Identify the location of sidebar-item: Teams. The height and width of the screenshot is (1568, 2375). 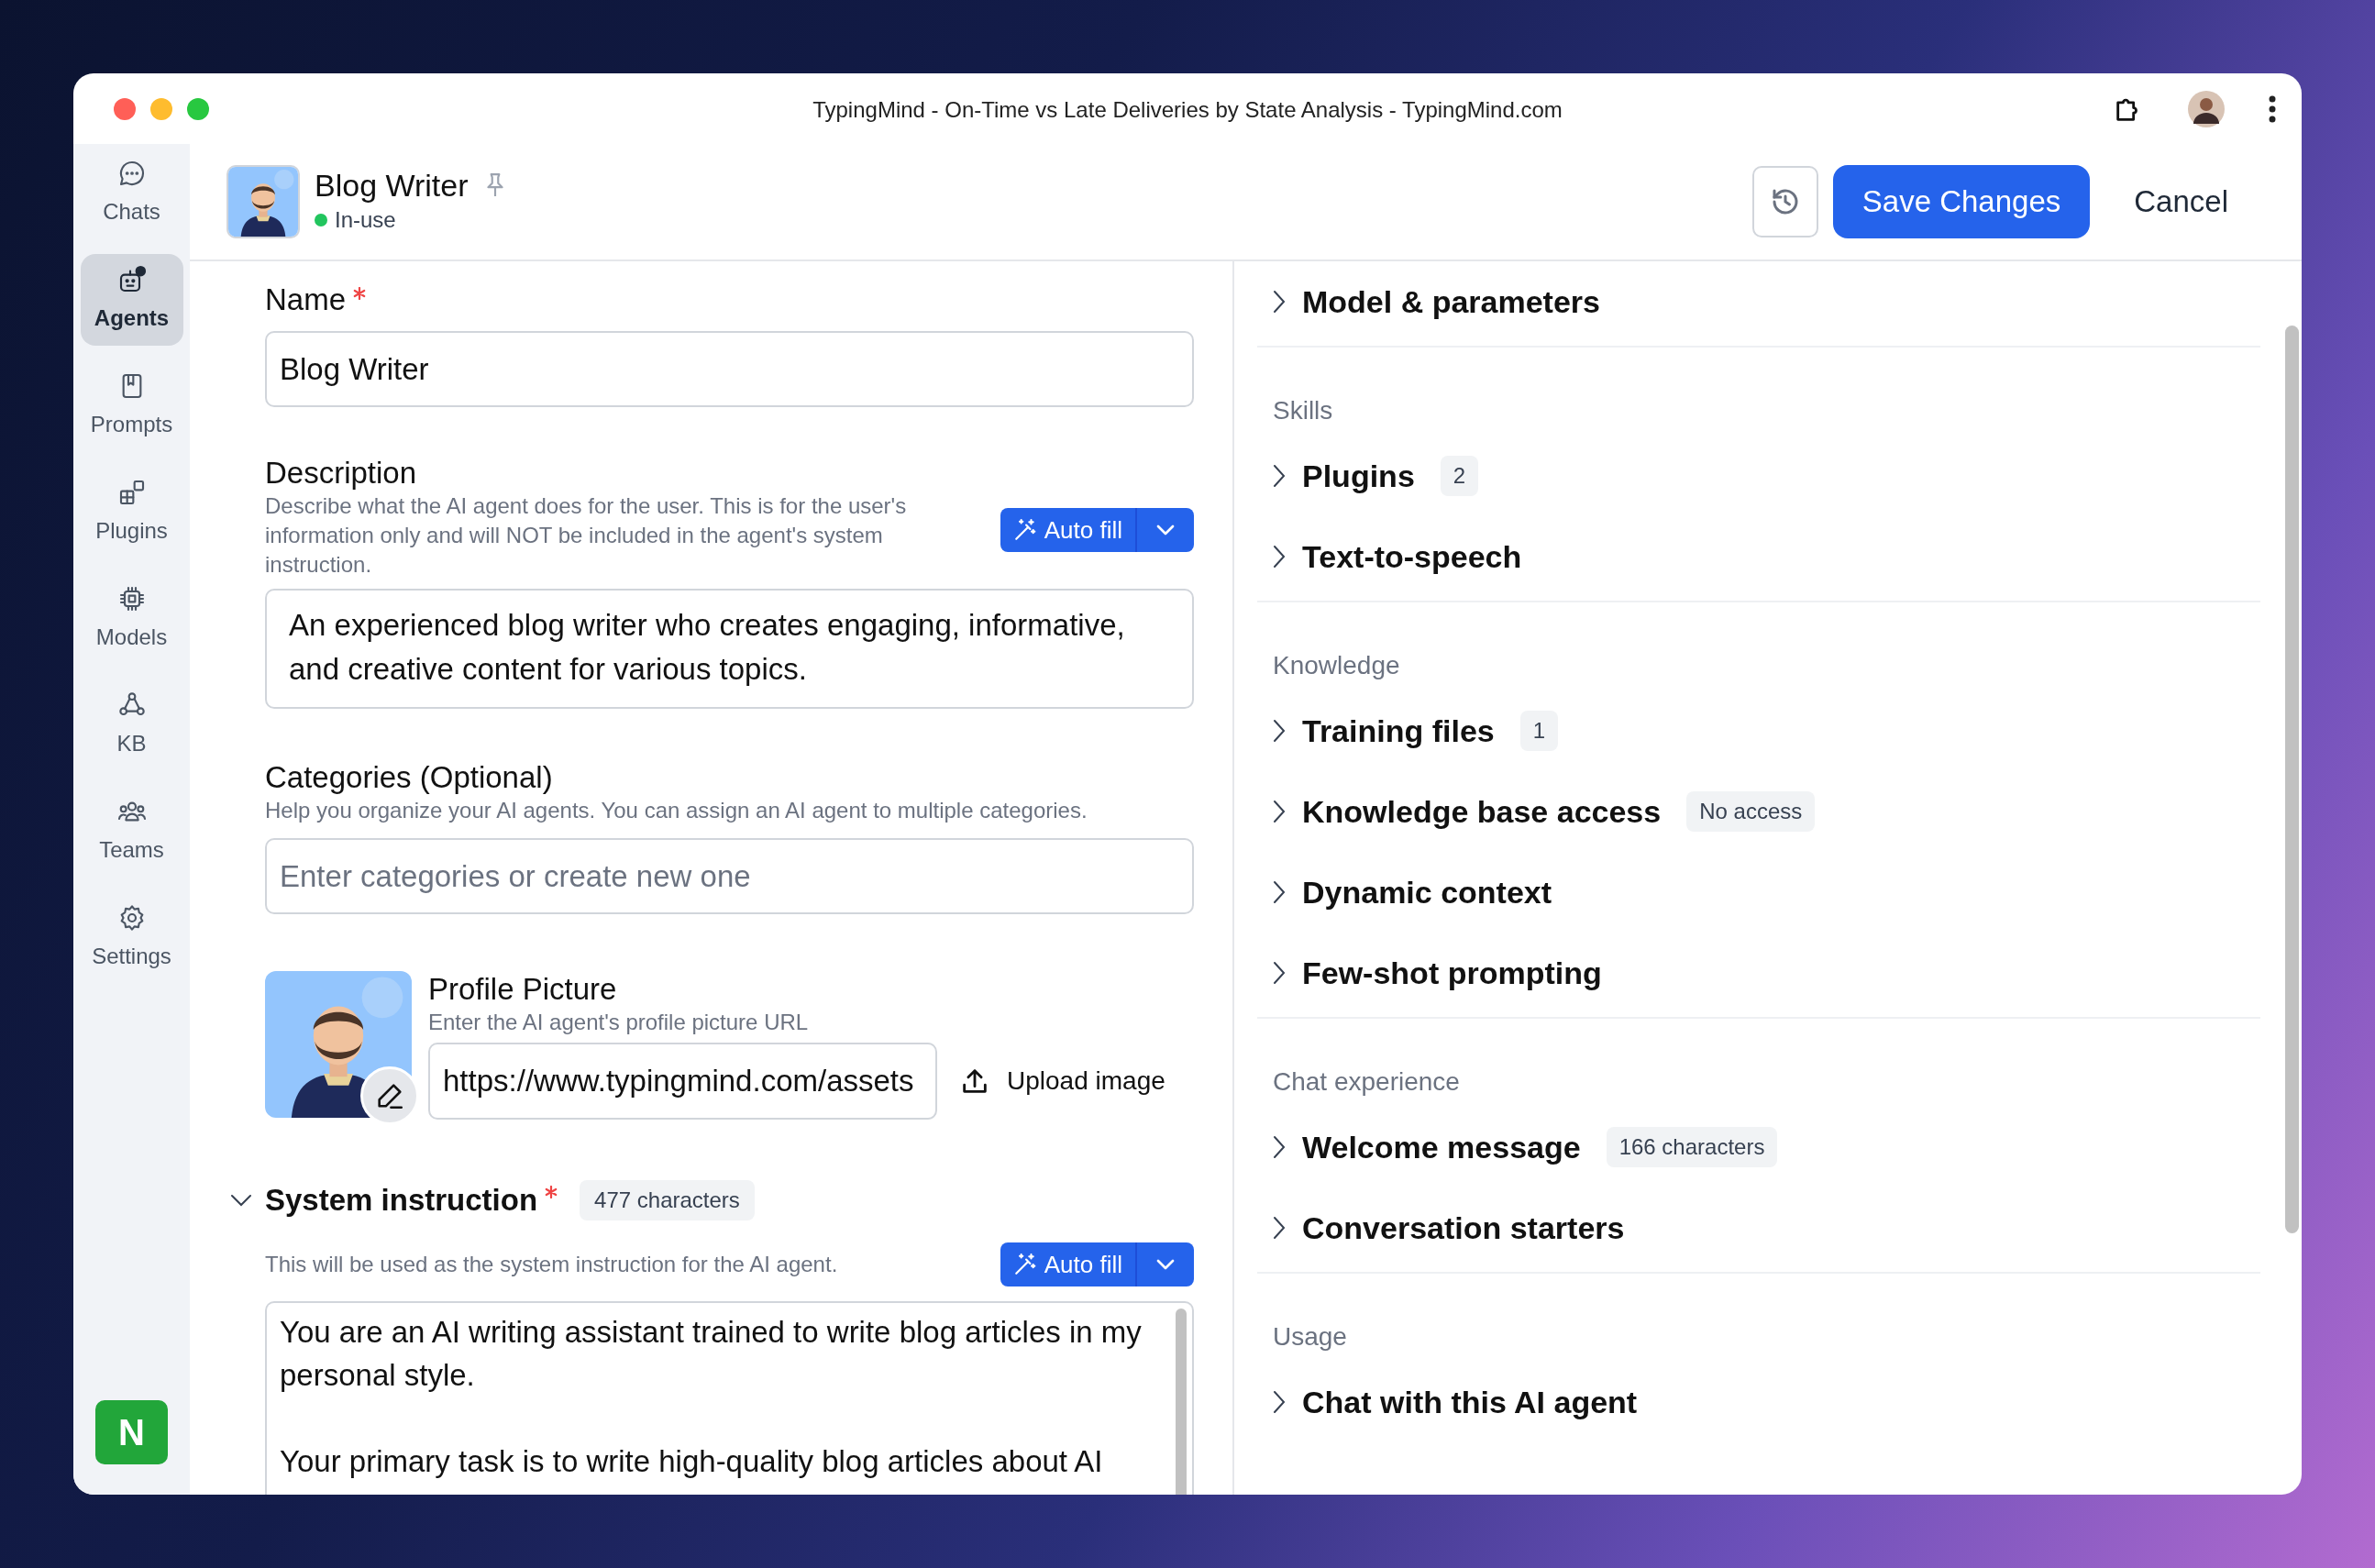
(132, 832).